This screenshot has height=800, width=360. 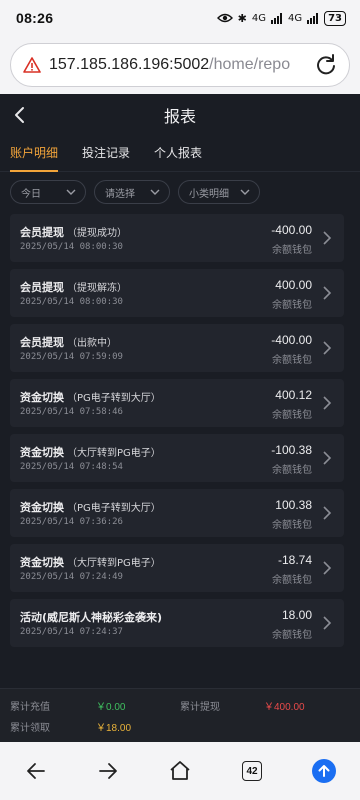 What do you see at coordinates (295, 18) in the screenshot?
I see `signal-label-2: 4G` at bounding box center [295, 18].